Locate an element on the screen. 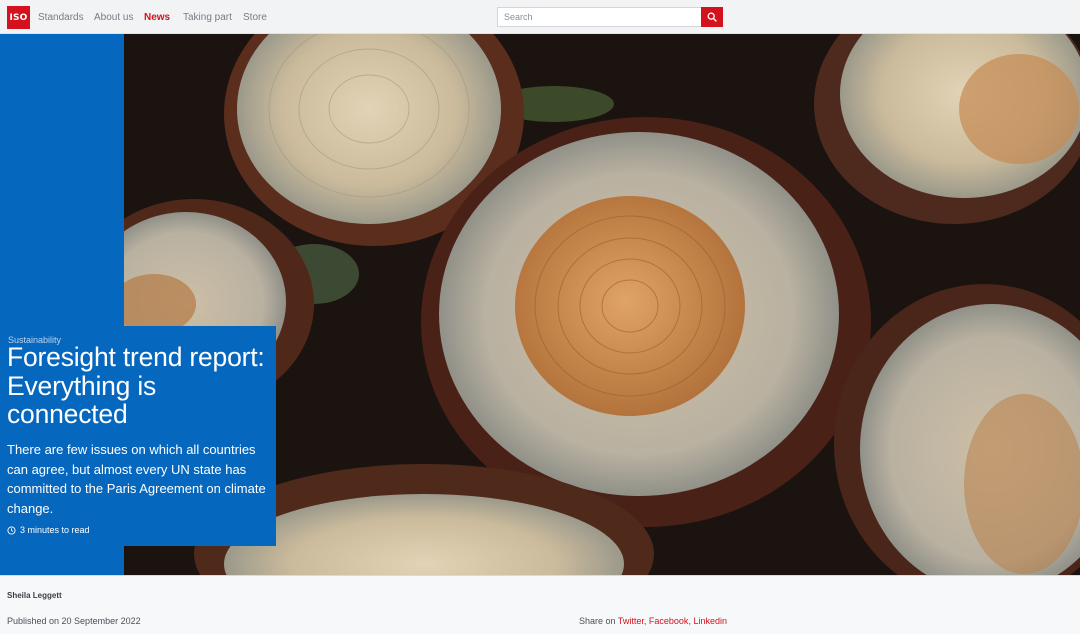 Image resolution: width=1080 pixels, height=634 pixels. share-facebook-link: Facebook is located at coordinates (669, 621).